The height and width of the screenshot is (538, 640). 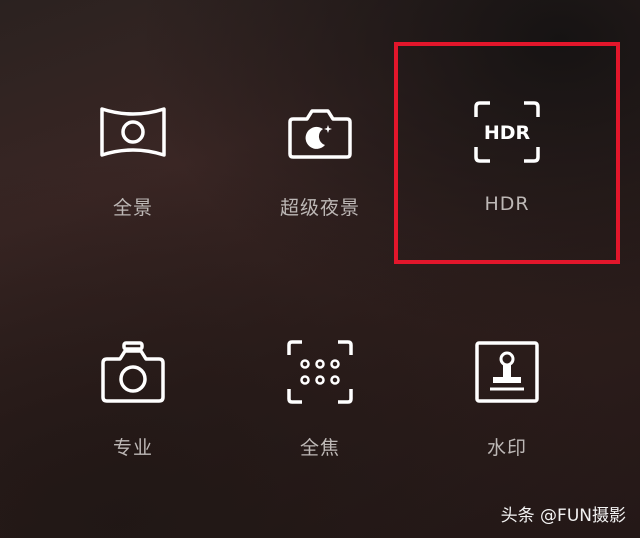 What do you see at coordinates (563, 516) in the screenshot?
I see `source-watermark: 头条 @FUN摄影` at bounding box center [563, 516].